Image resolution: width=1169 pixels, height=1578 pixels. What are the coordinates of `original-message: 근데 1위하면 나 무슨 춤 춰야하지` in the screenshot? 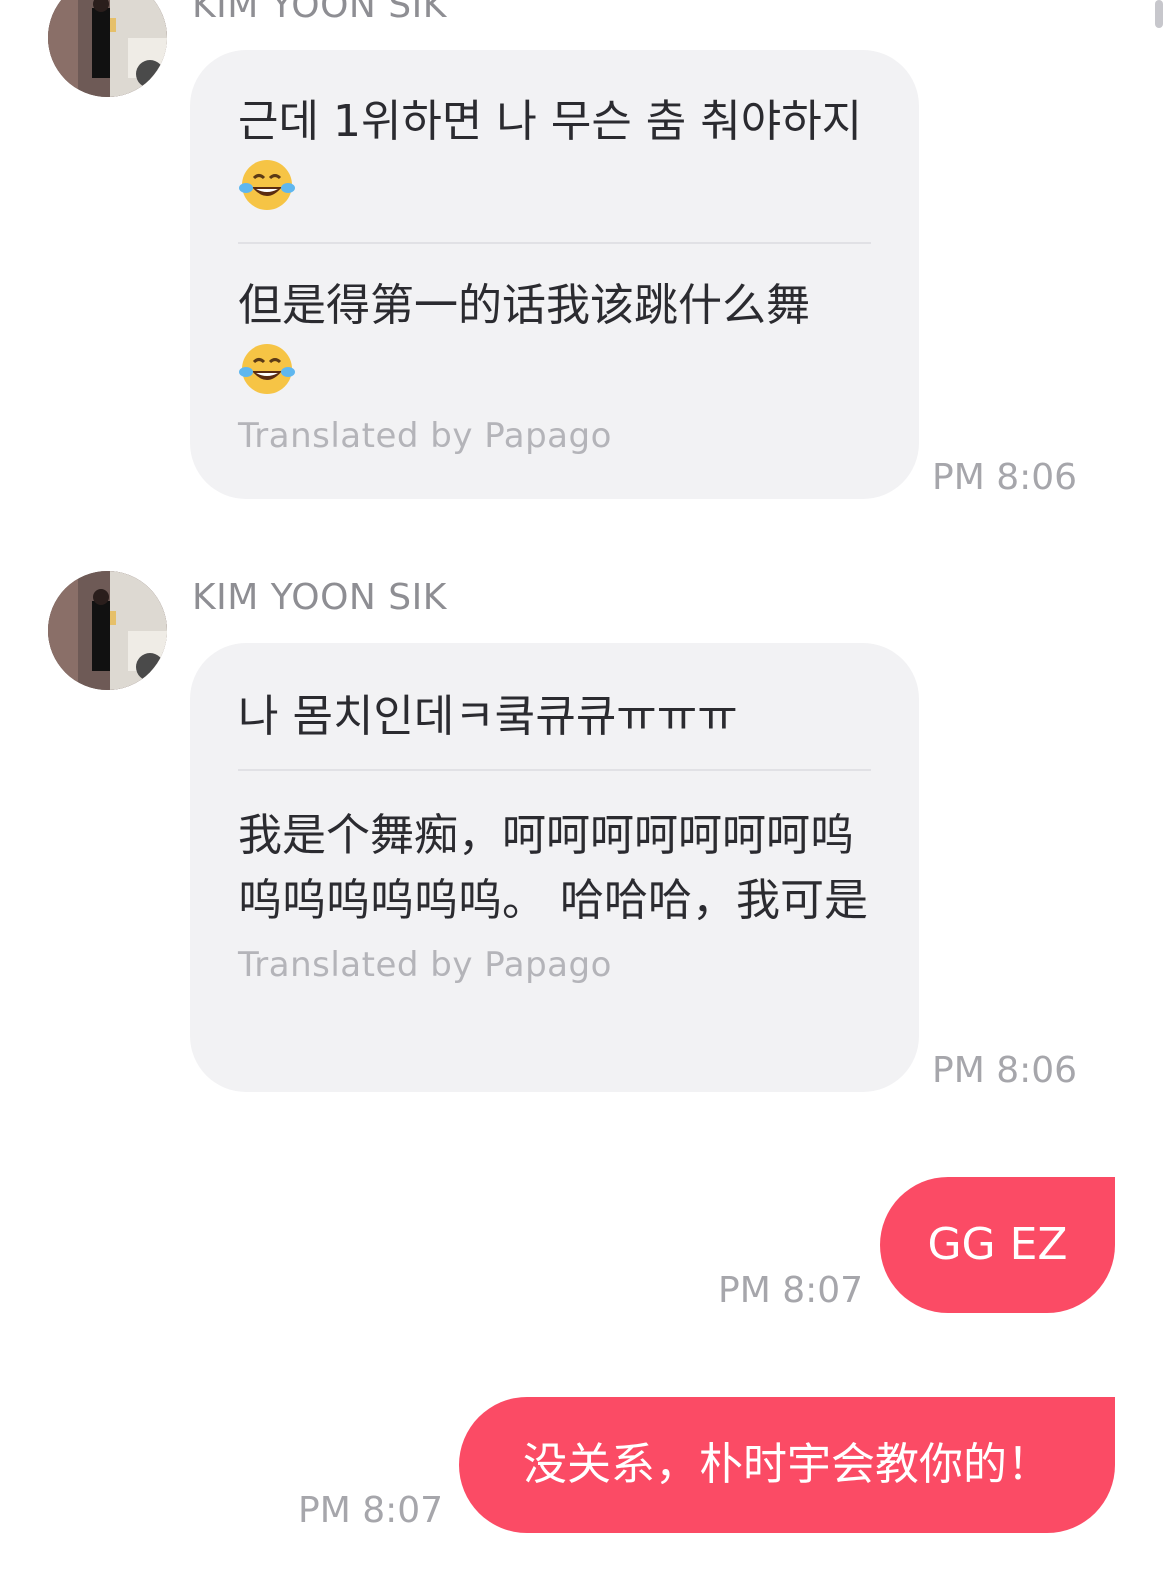 It's located at (554, 146).